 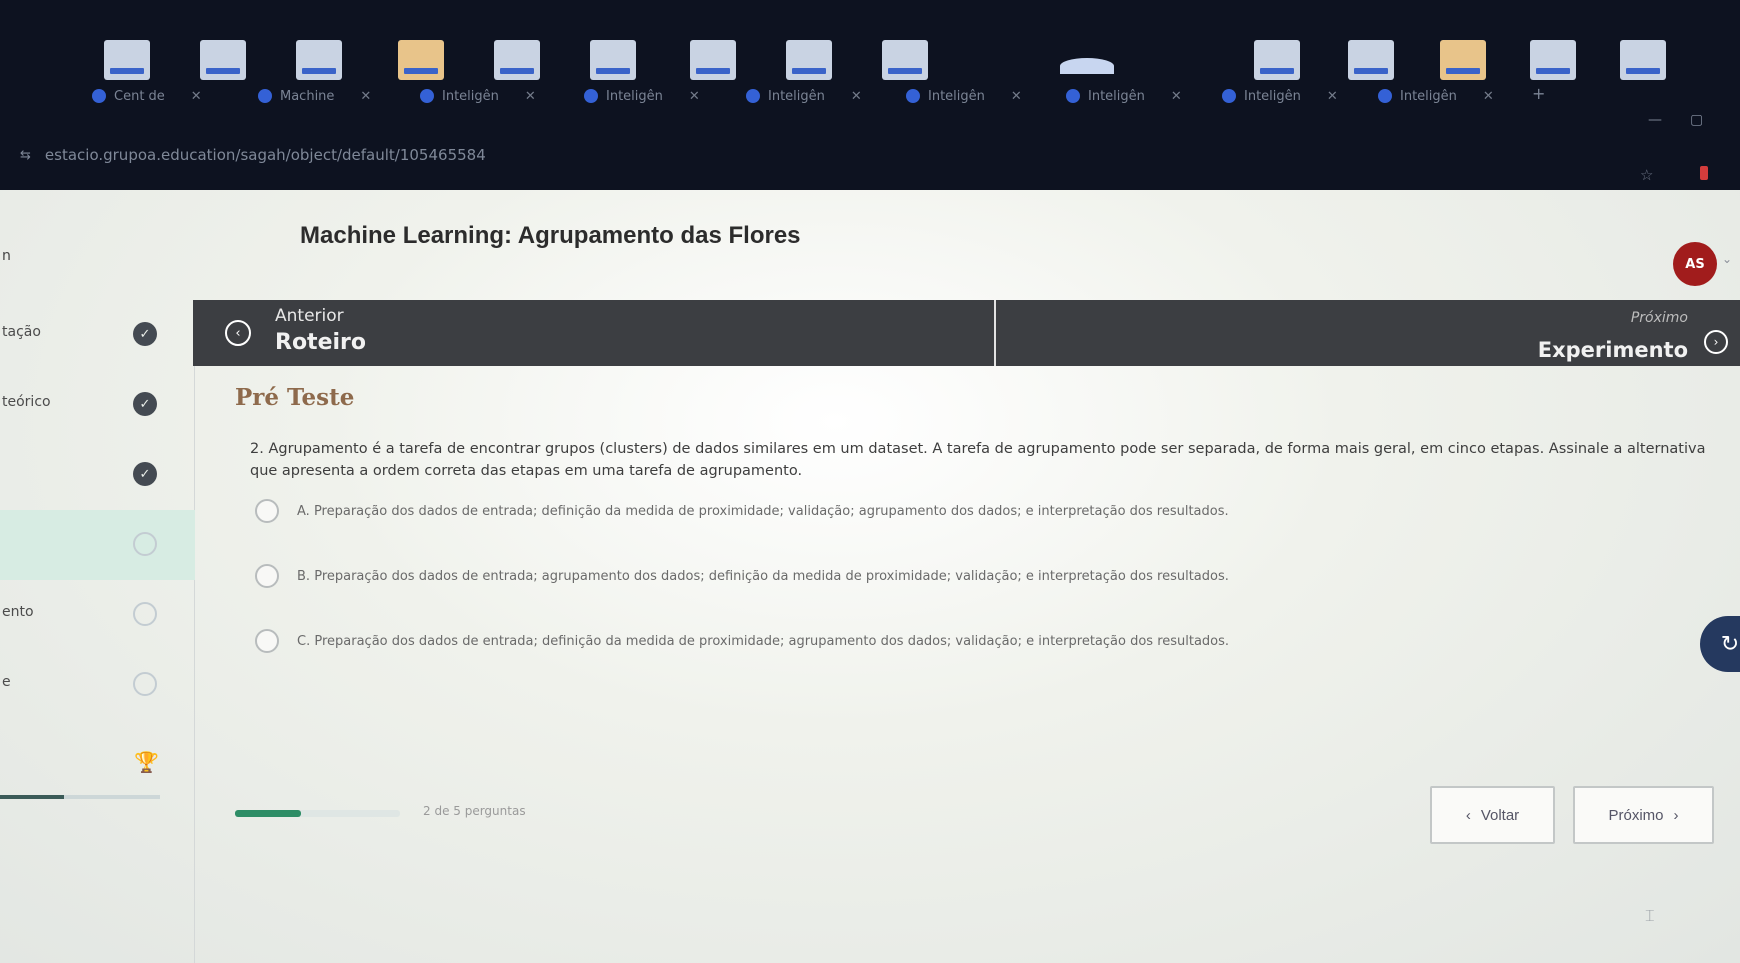 I want to click on floating-action-button: ↻, so click(x=1720, y=644).